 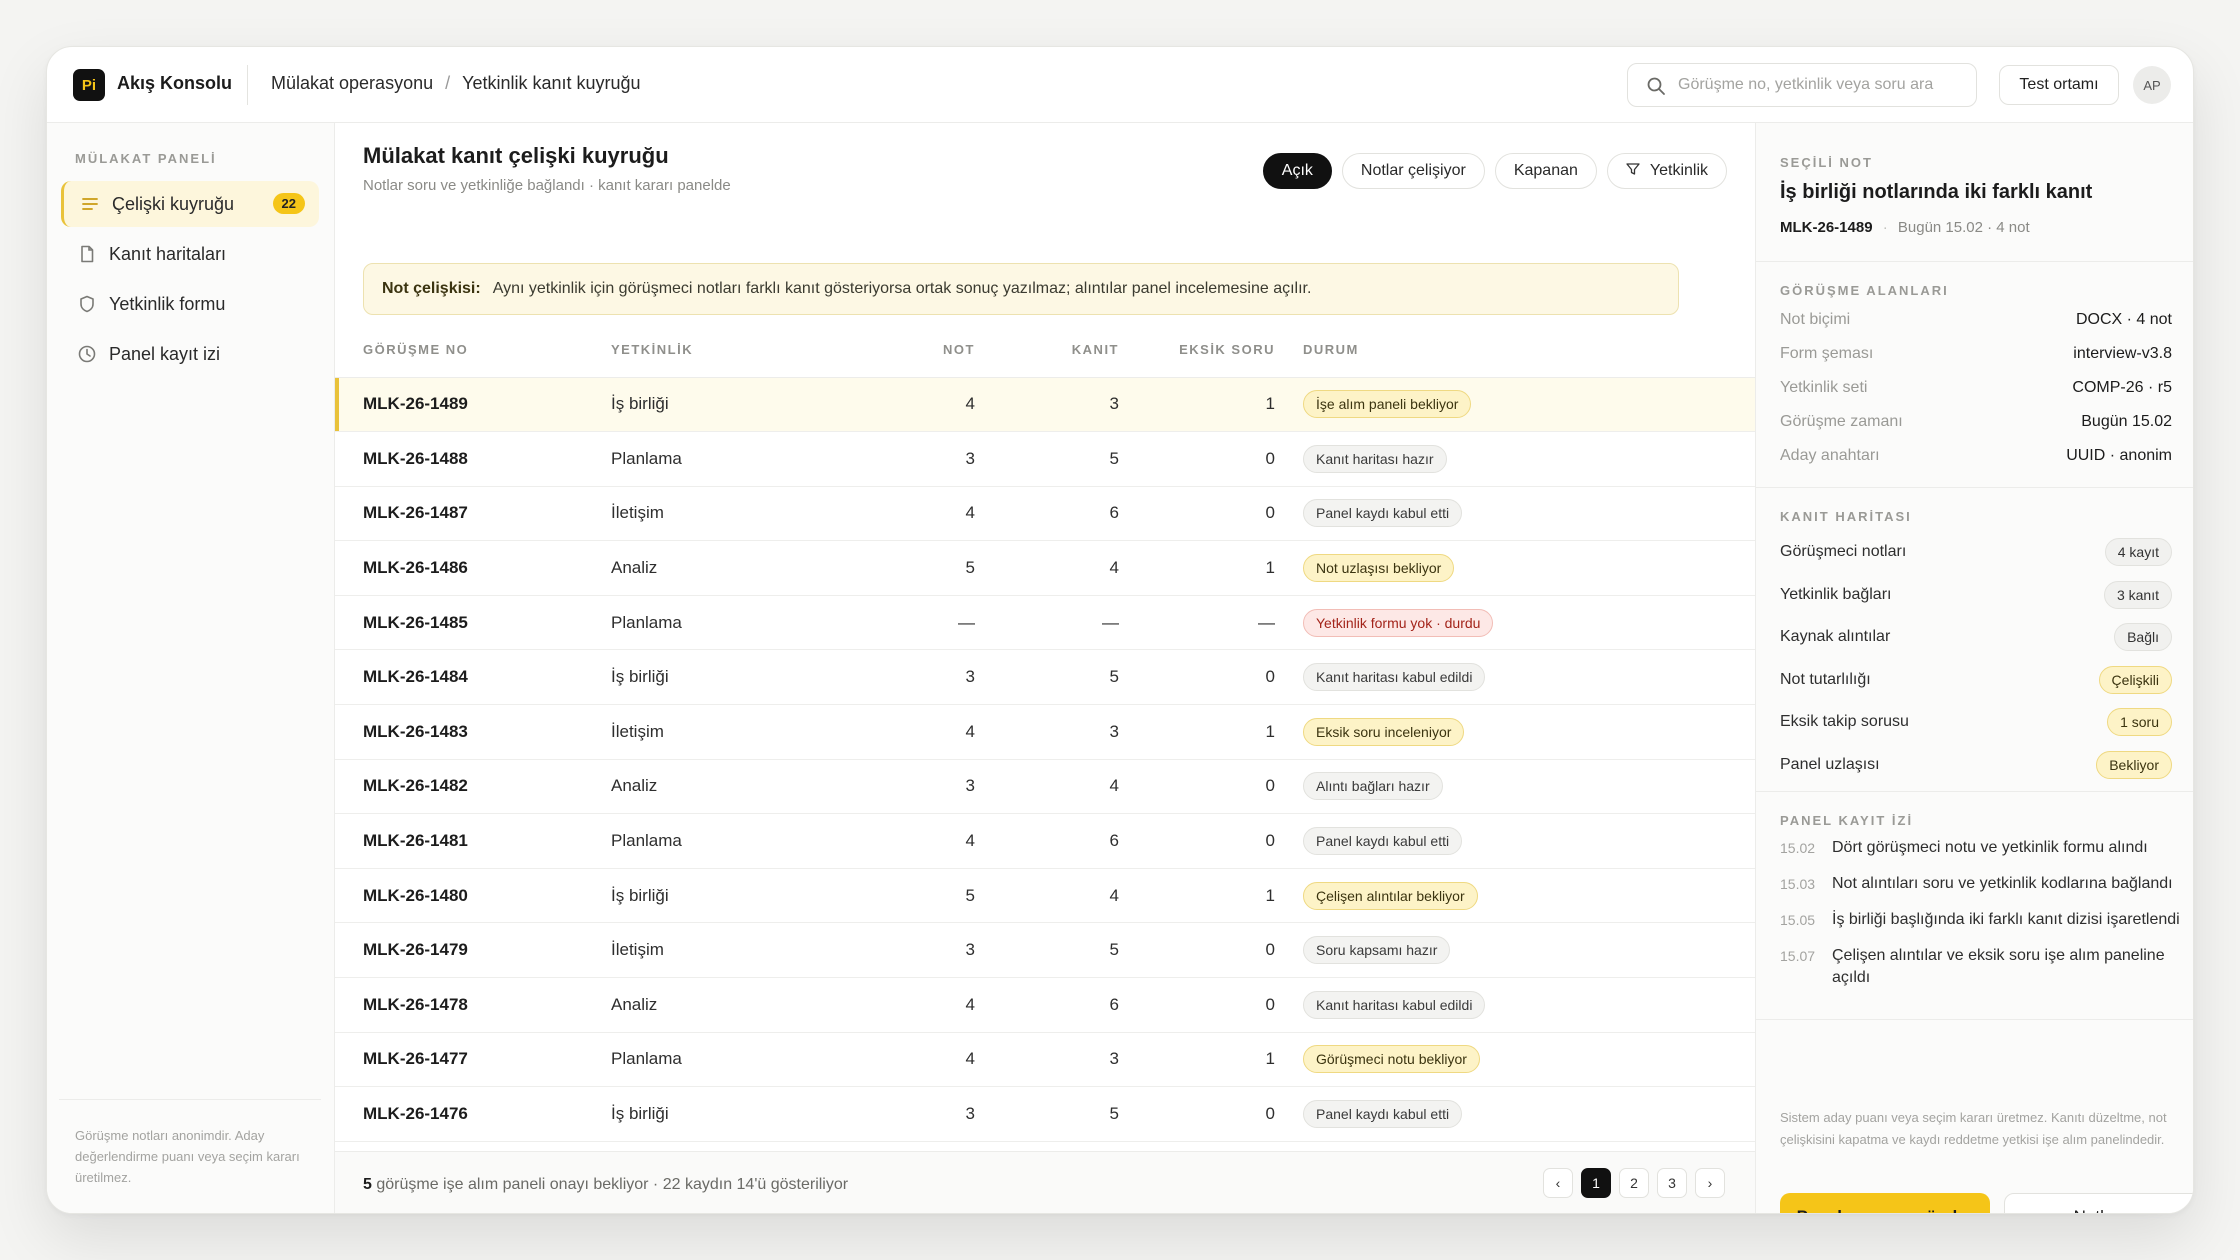 I want to click on competency-cell: Analiz, so click(x=733, y=1005).